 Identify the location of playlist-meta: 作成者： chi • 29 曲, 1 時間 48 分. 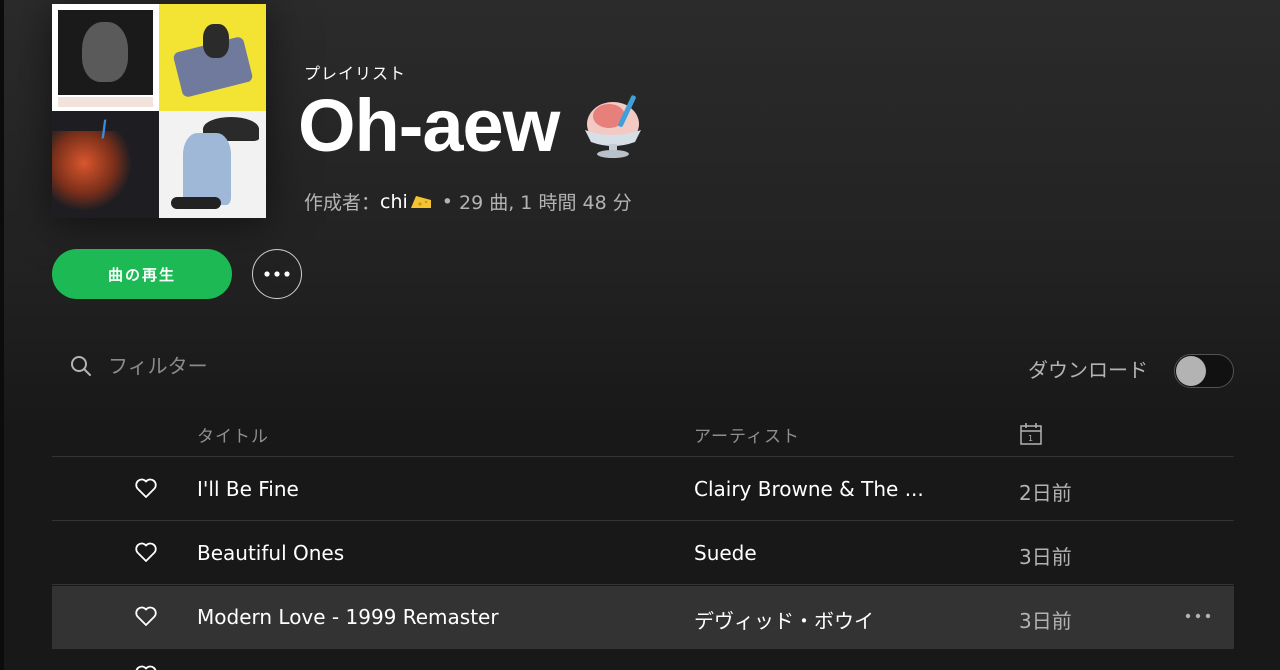
(468, 201).